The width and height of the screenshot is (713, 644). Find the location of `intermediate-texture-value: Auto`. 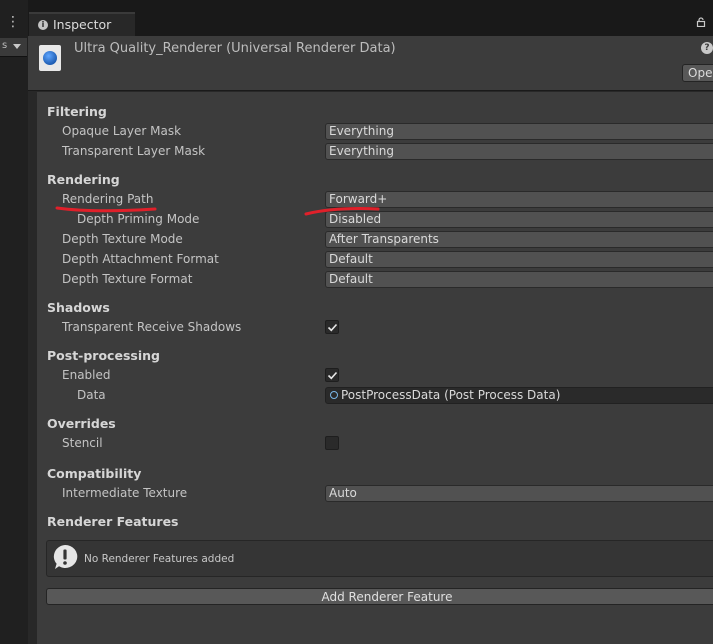

intermediate-texture-value: Auto is located at coordinates (343, 493).